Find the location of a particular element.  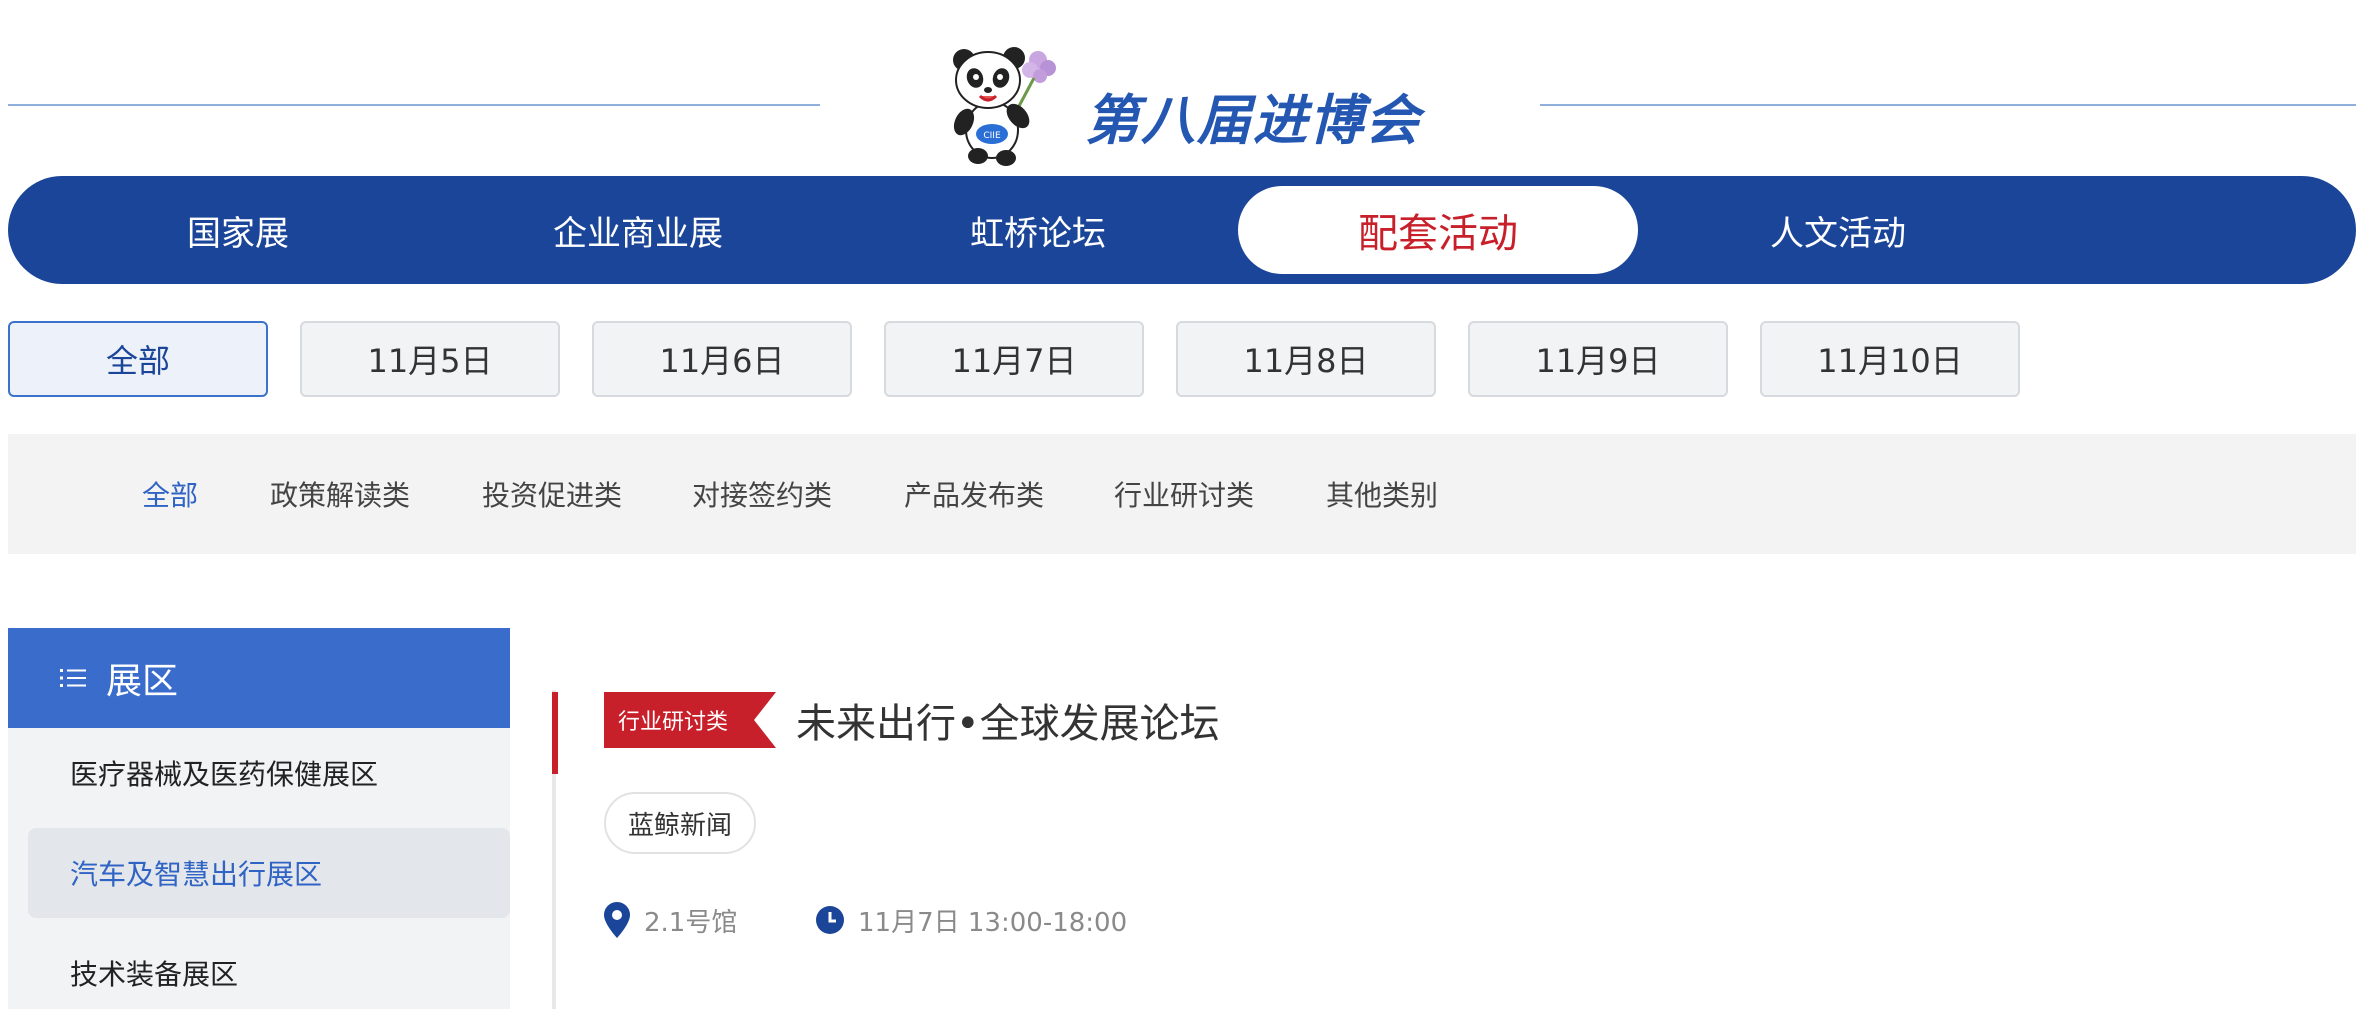

nav-tab-cultural-activities: 人文活动 is located at coordinates (1838, 230).